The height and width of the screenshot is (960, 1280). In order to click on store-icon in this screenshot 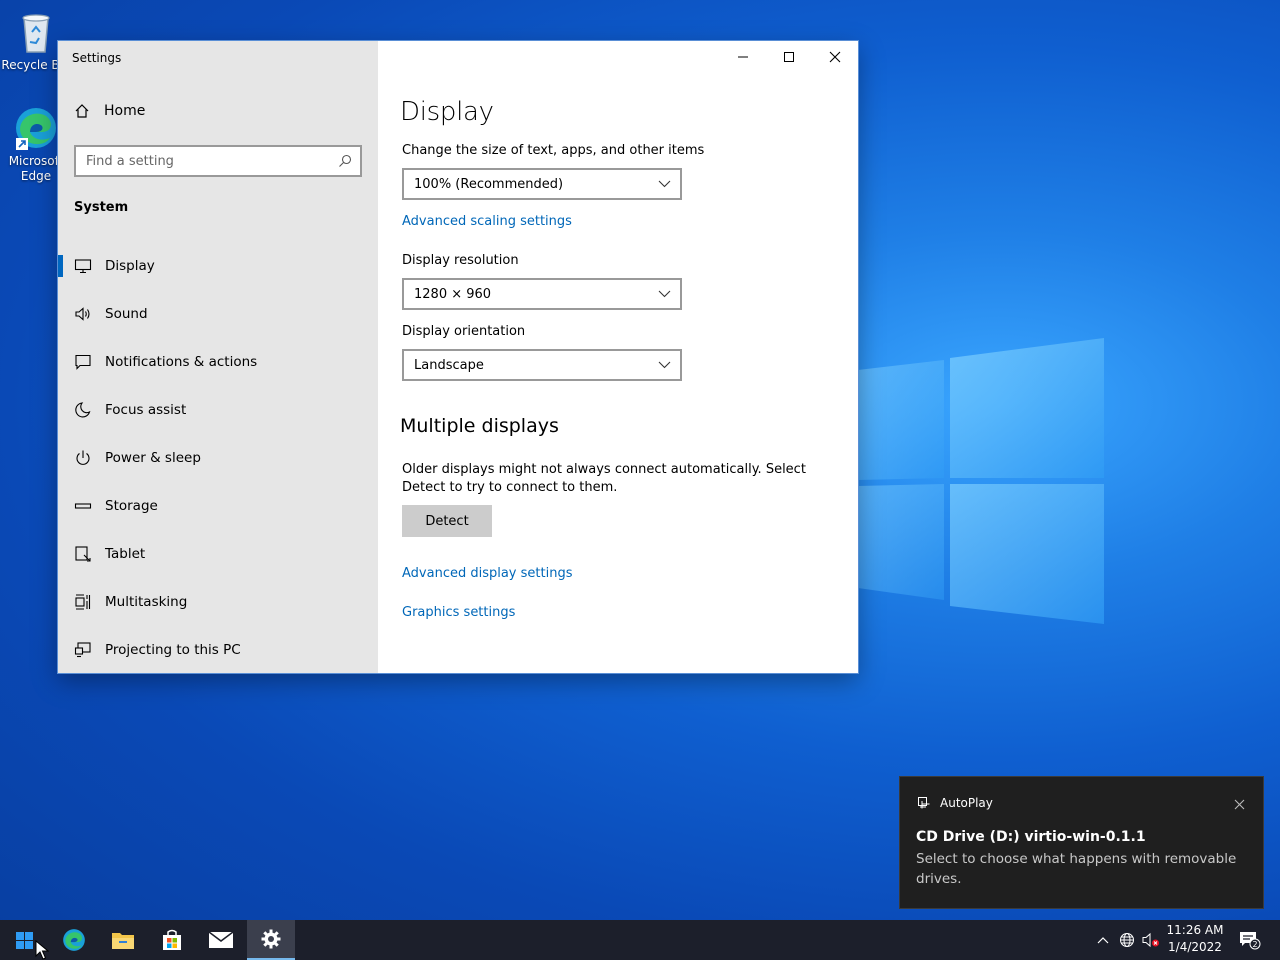, I will do `click(172, 939)`.